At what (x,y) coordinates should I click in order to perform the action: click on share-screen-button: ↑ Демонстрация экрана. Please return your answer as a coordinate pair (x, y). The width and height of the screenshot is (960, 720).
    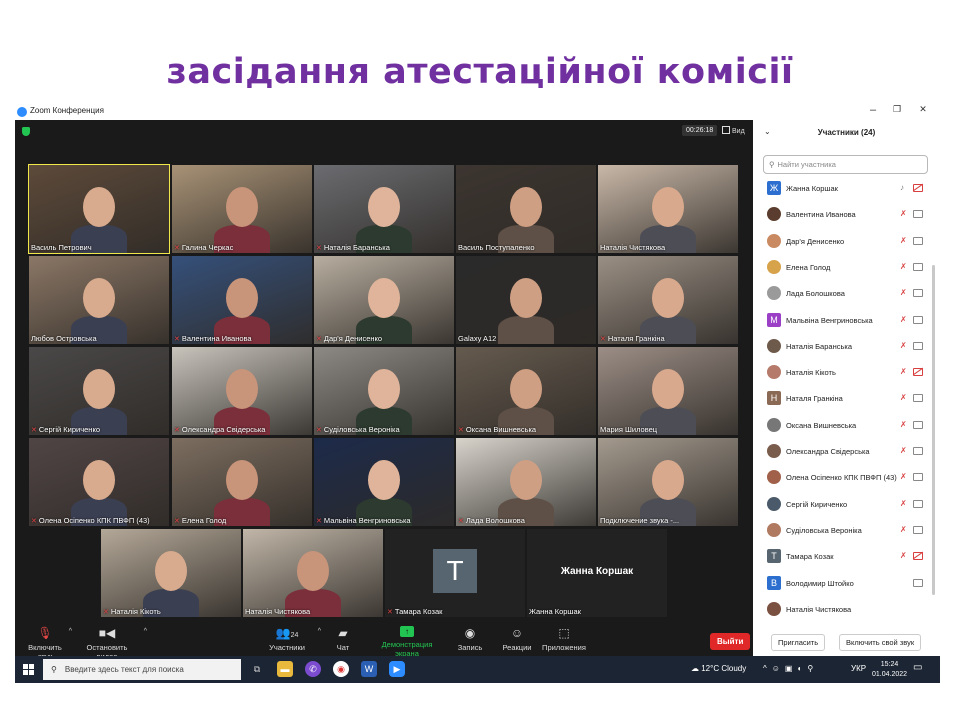
    Looking at the image, I should click on (407, 642).